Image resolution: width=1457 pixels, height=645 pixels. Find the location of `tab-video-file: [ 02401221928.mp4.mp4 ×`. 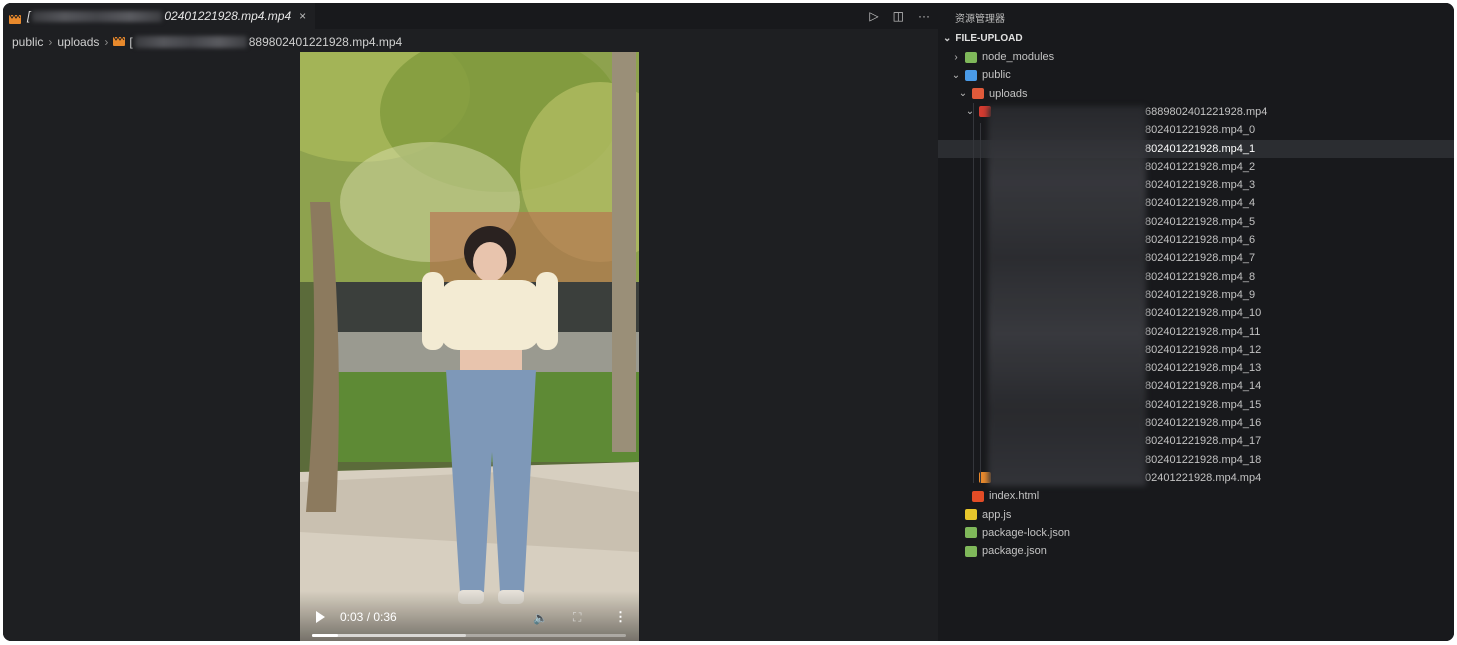

tab-video-file: [ 02401221928.mp4.mp4 × is located at coordinates (159, 16).